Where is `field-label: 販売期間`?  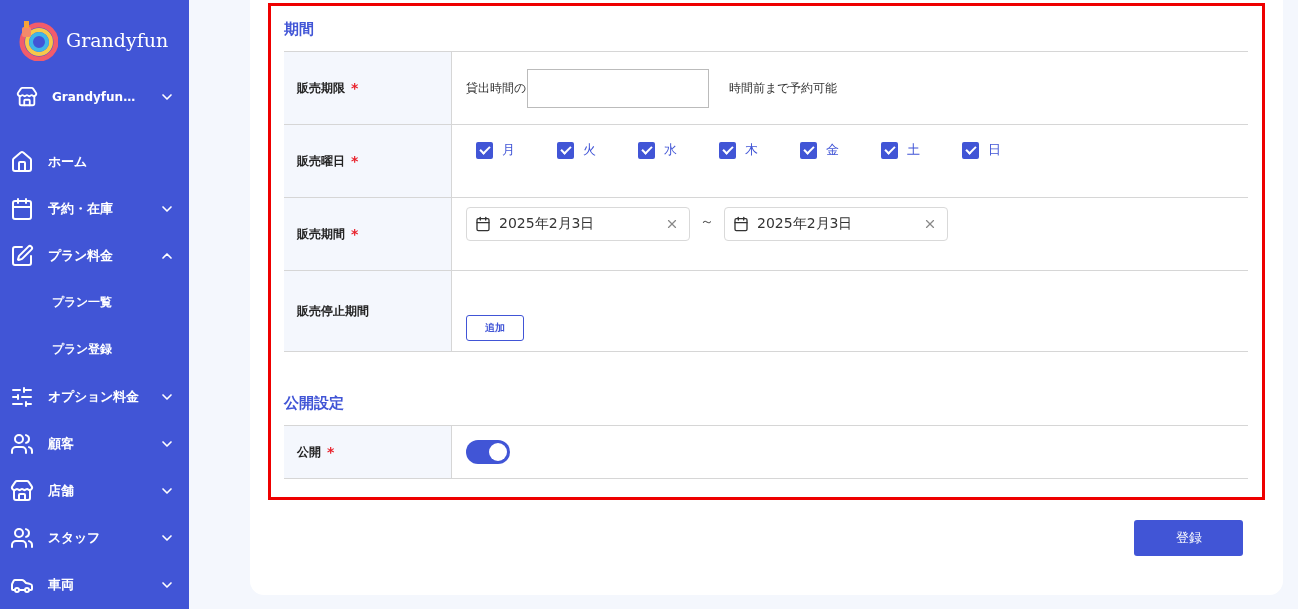
field-label: 販売期間 is located at coordinates (321, 234).